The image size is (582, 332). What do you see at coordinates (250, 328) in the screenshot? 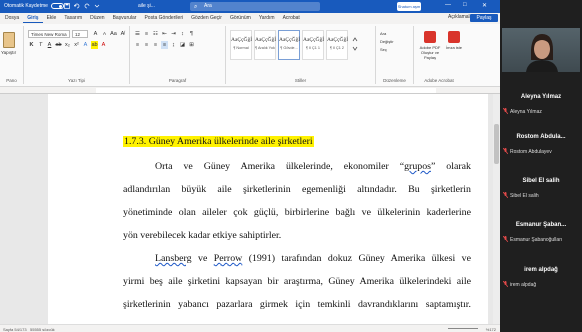
I see `status-bar: Sayfa 54/173 55555 sözcük %172` at bounding box center [250, 328].